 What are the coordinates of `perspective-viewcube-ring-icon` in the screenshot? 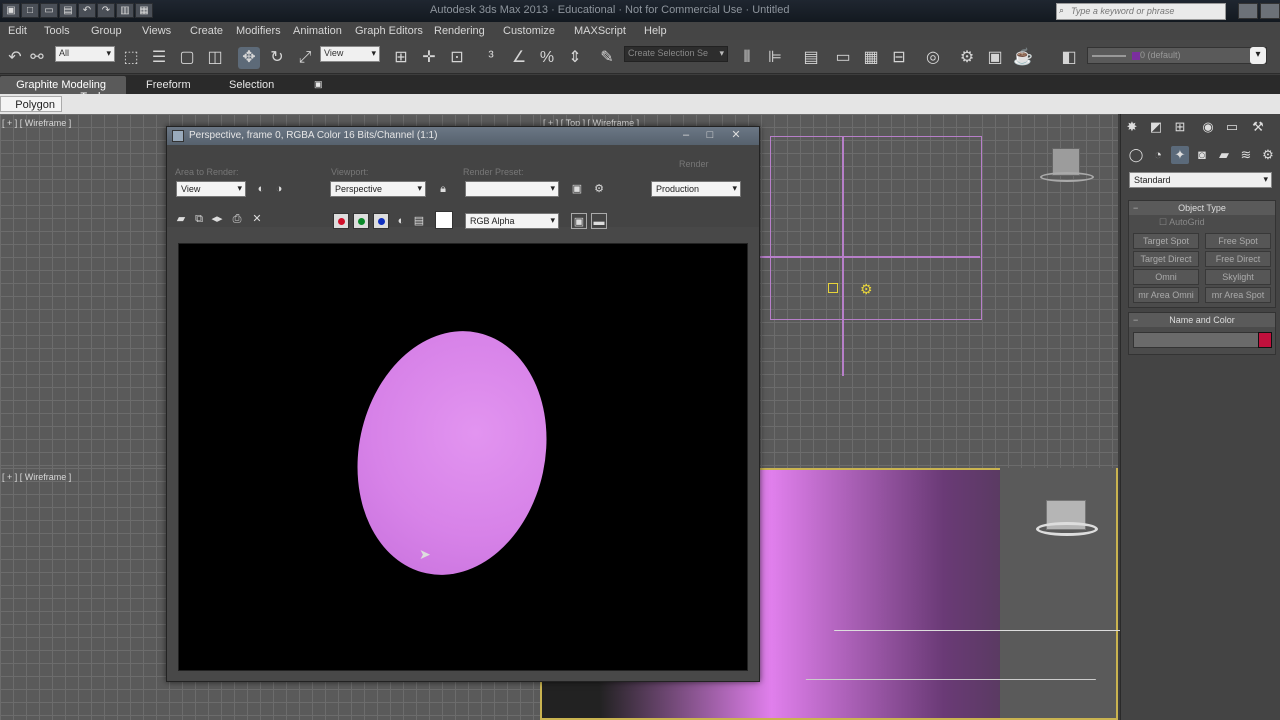 It's located at (1067, 529).